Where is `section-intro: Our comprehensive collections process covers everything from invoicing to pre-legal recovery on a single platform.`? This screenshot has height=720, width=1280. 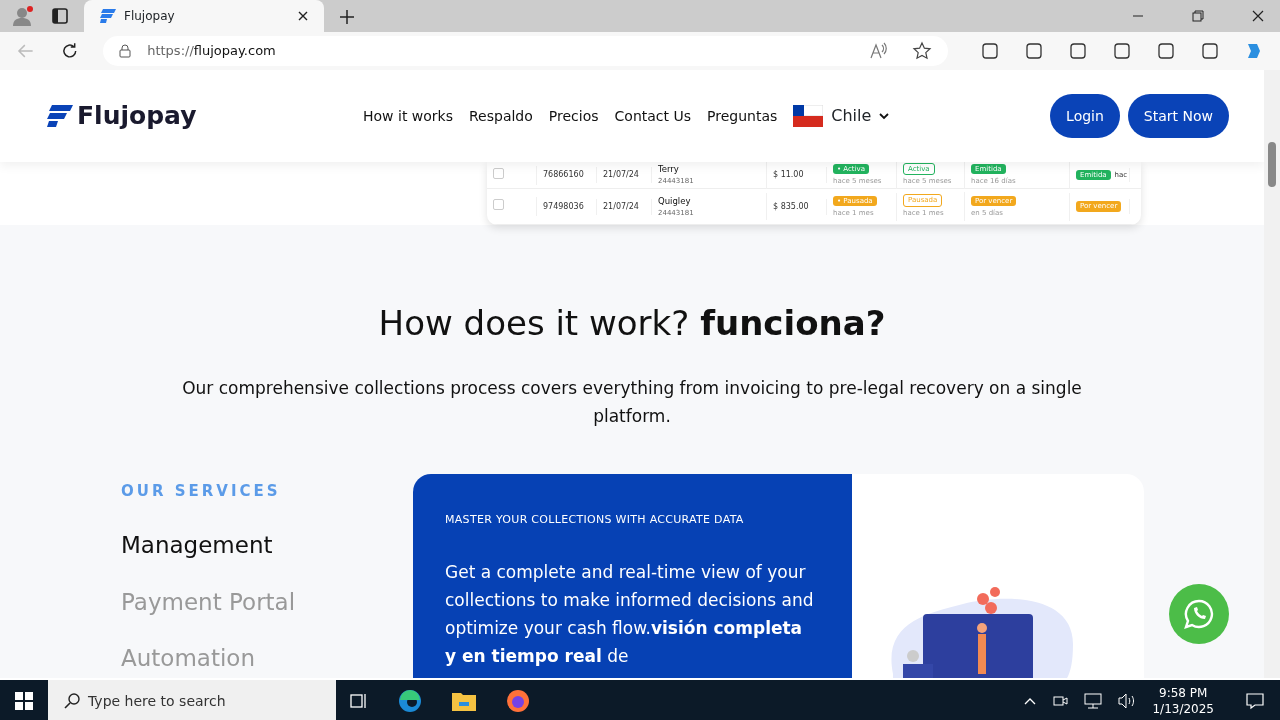 section-intro: Our comprehensive collections process covers everything from invoicing to pre-legal recovery on a single platform. is located at coordinates (632, 402).